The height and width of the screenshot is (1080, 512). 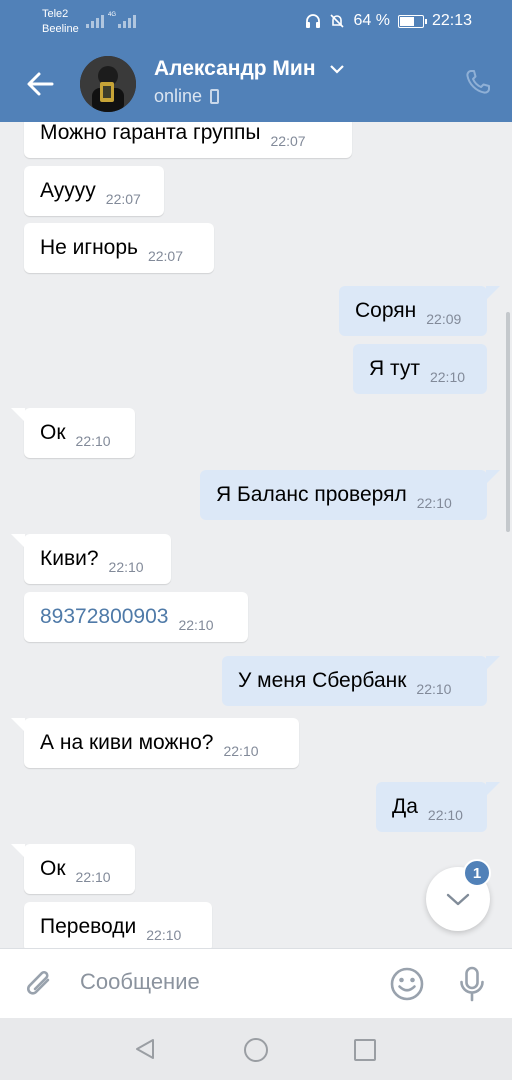 I want to click on message-bubble-incoming: Ауууу 22:07, so click(x=94, y=191).